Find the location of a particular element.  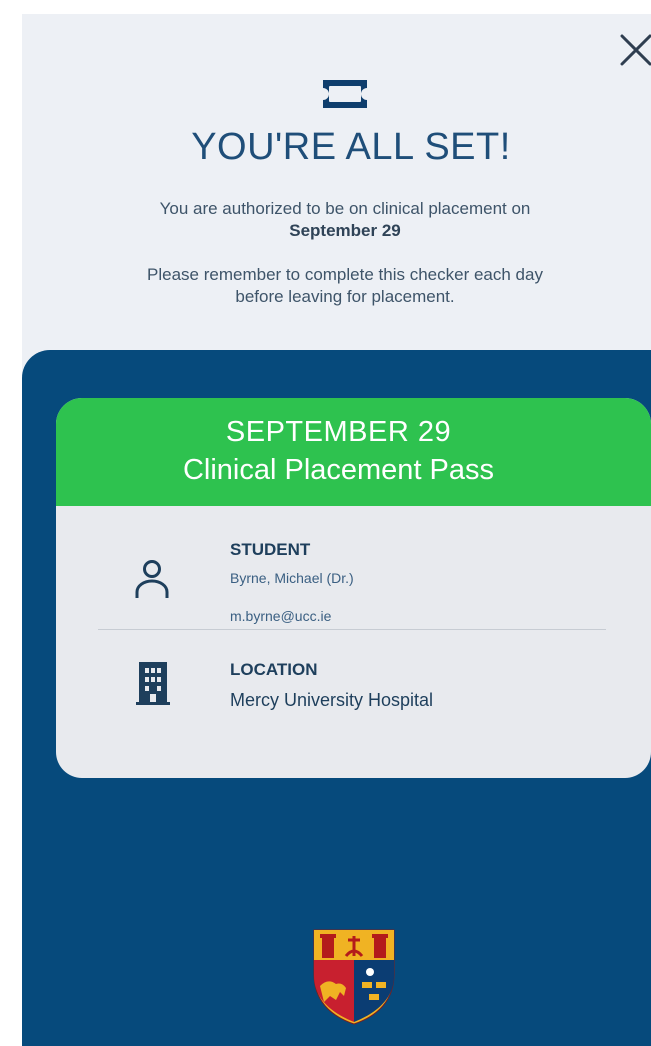

person-icon is located at coordinates (152, 579).